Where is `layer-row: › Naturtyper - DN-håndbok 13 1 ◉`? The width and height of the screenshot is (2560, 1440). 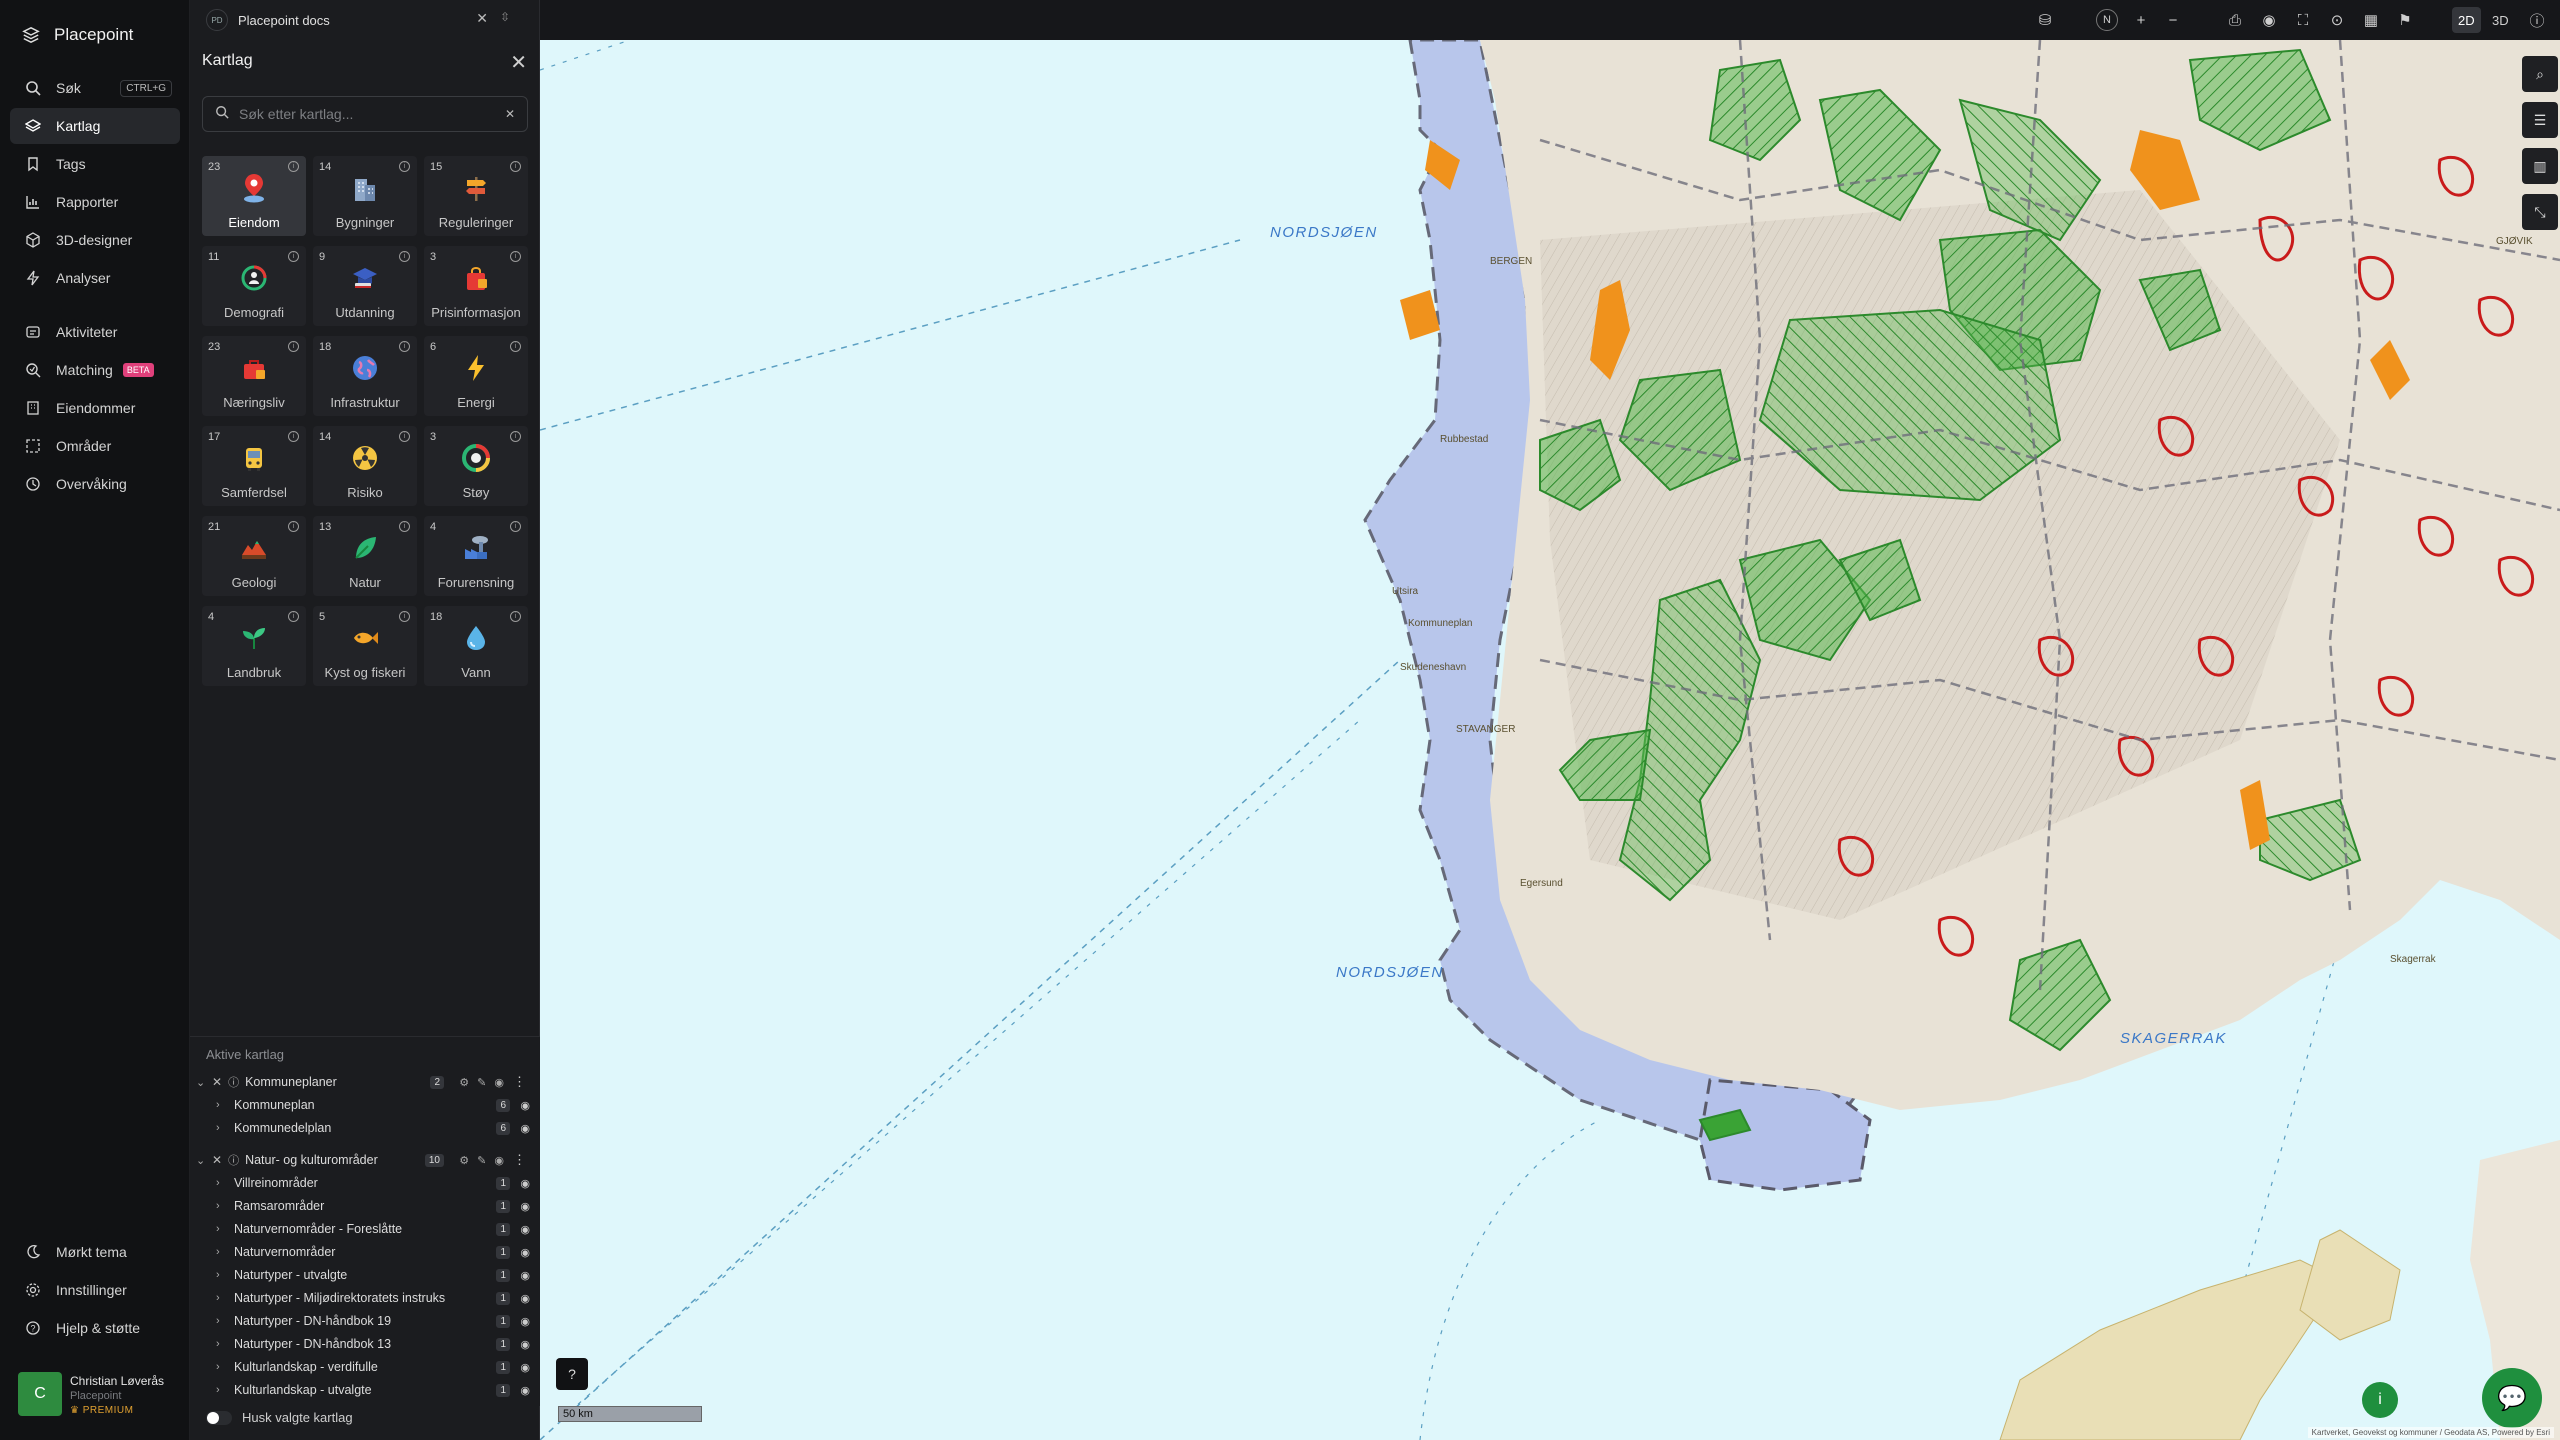
layer-row: › Naturtyper - DN-håndbok 13 1 ◉ is located at coordinates (365, 1344).